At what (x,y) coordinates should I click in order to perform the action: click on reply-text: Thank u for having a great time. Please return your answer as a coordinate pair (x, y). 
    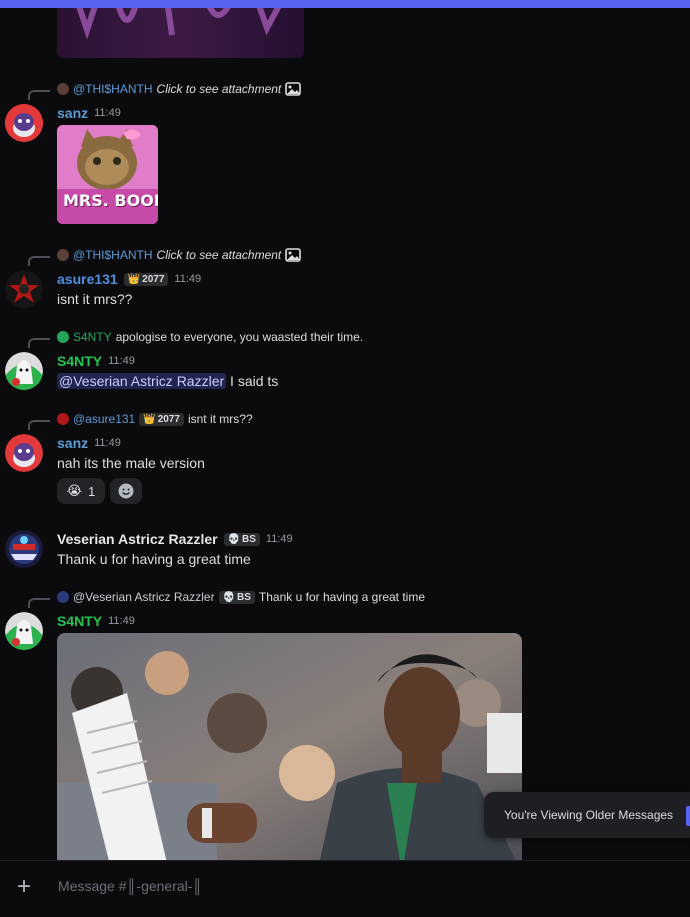
    Looking at the image, I should click on (342, 597).